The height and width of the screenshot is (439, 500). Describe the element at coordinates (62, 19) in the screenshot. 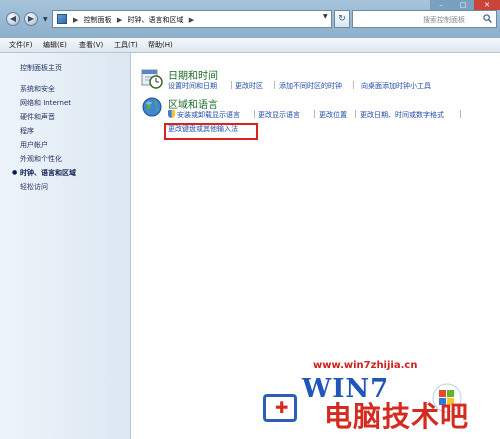

I see `control-panel-icon` at that location.